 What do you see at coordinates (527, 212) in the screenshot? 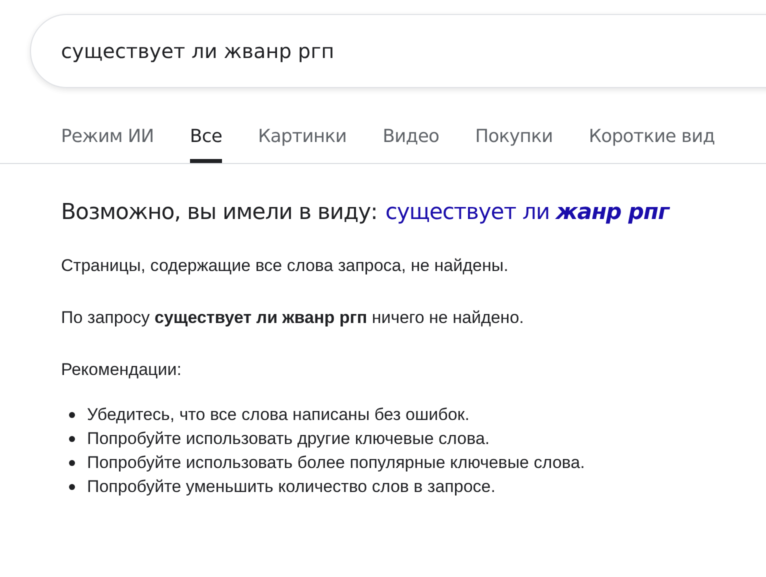
I see `suggestion-link: существует ли жанр рпг` at bounding box center [527, 212].